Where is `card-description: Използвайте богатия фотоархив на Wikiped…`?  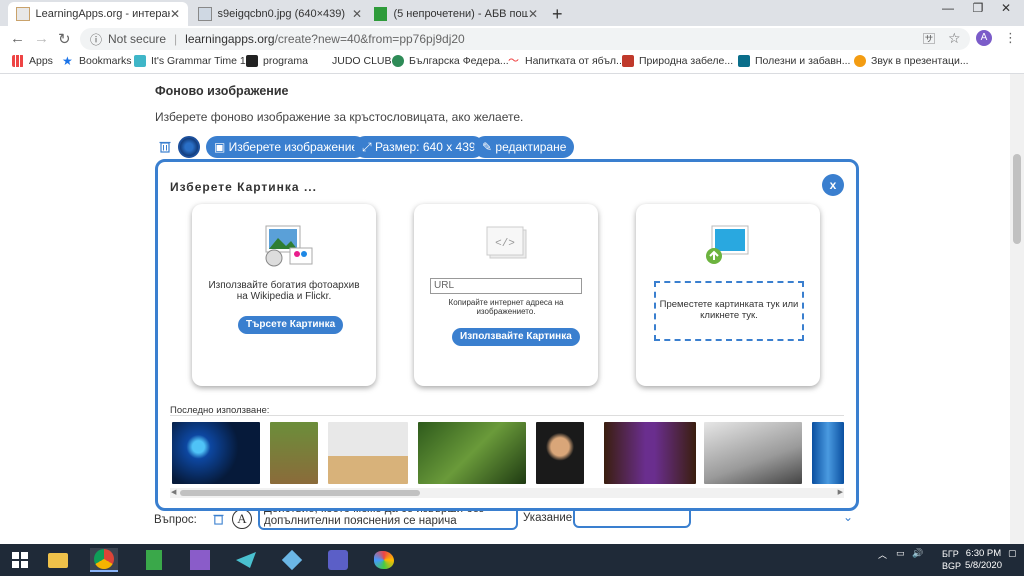 card-description: Използвайте богатия фотоархив на Wikiped… is located at coordinates (284, 291).